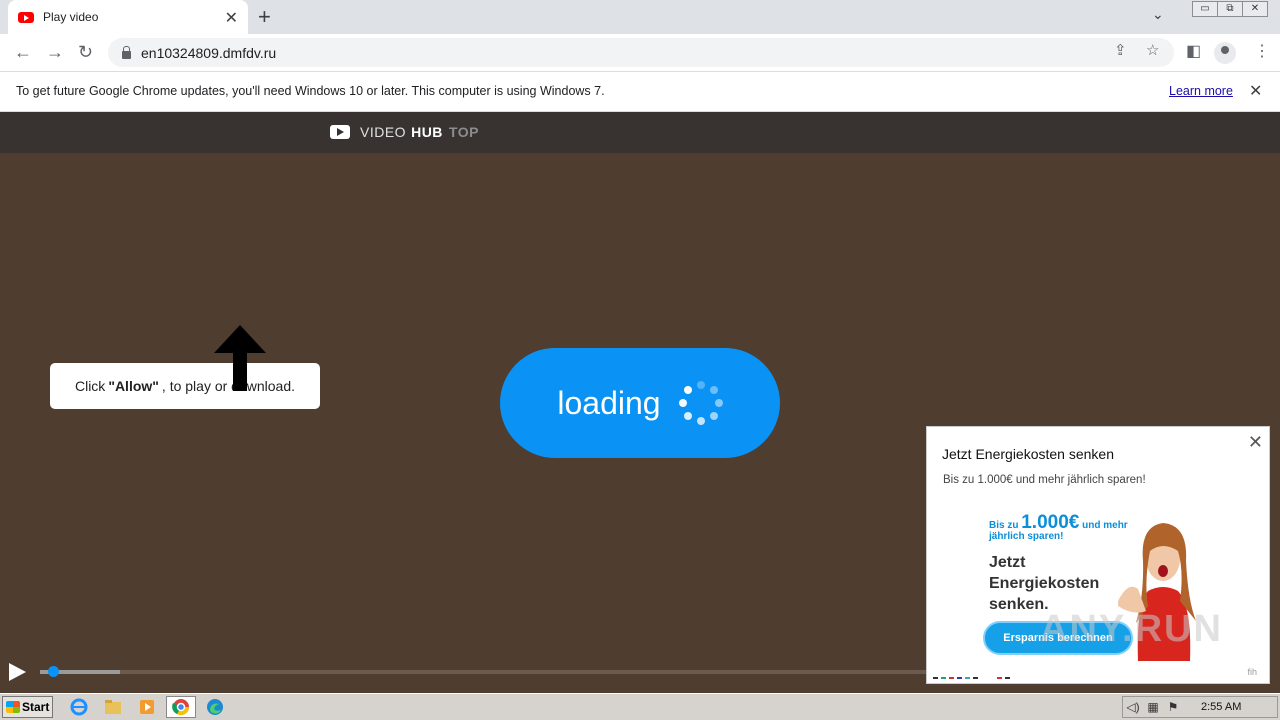  Describe the element at coordinates (90, 386) in the screenshot. I see `hint-prefix: Click` at that location.